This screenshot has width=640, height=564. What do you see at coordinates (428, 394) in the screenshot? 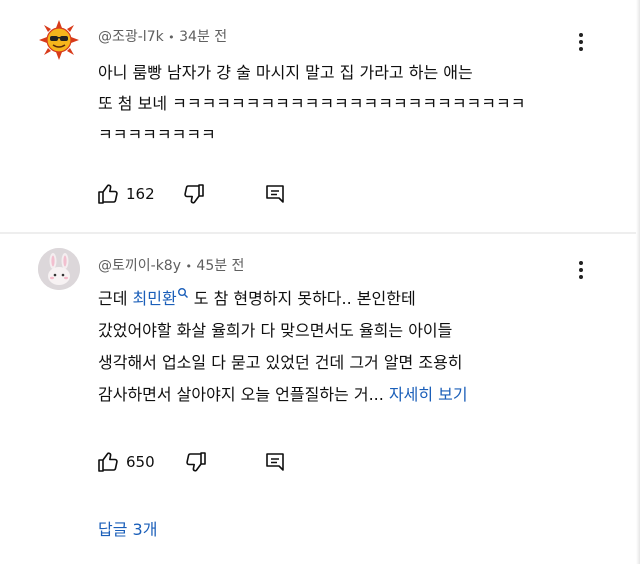
I see `read-more-link: 자세히 보기` at bounding box center [428, 394].